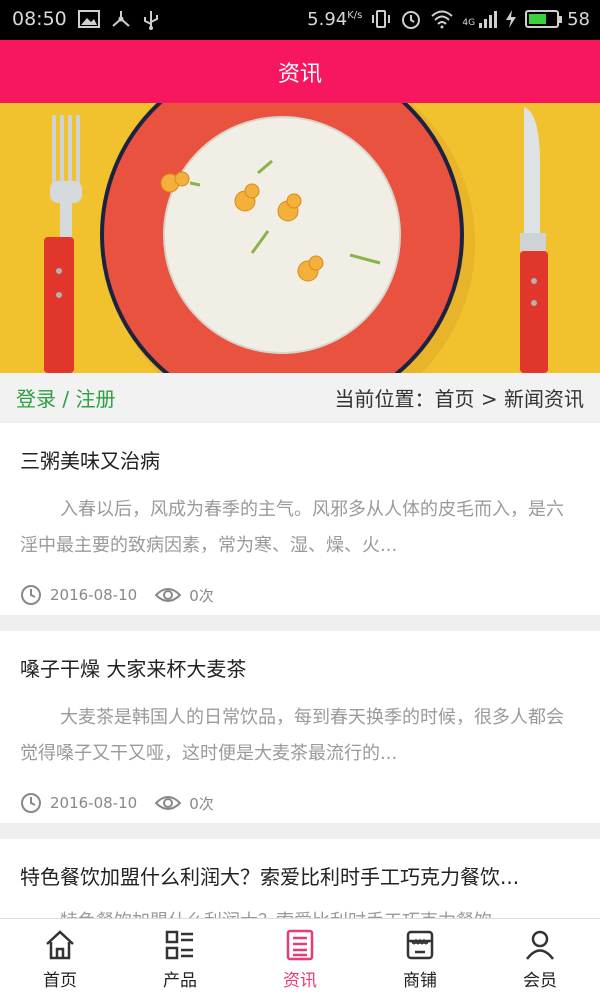 This screenshot has width=600, height=1000. What do you see at coordinates (459, 398) in the screenshot?
I see `breadcrumb: 当前位置：首页 > 新闻资讯` at bounding box center [459, 398].